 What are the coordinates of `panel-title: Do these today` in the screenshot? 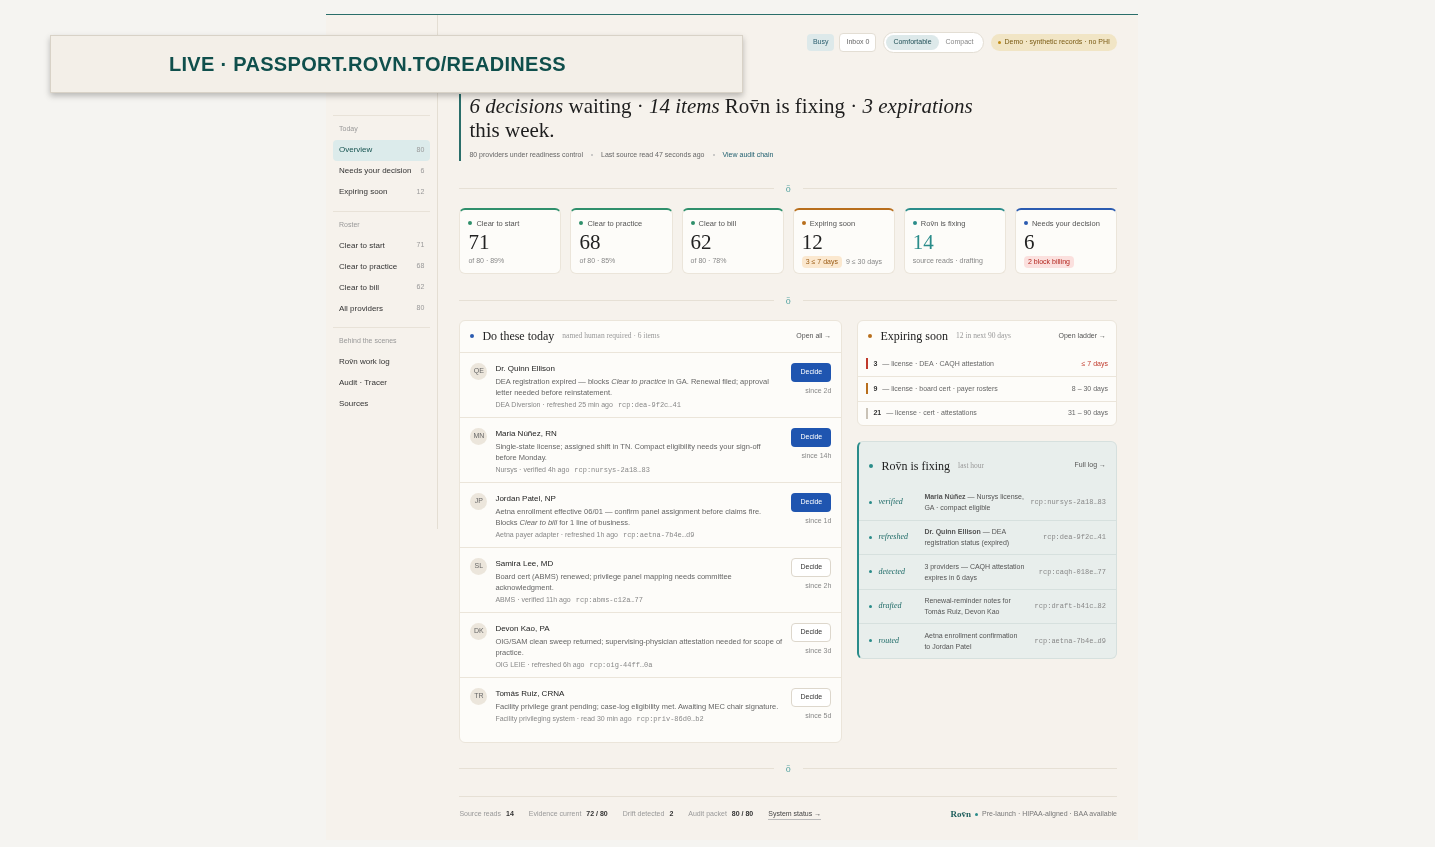 It's located at (518, 336).